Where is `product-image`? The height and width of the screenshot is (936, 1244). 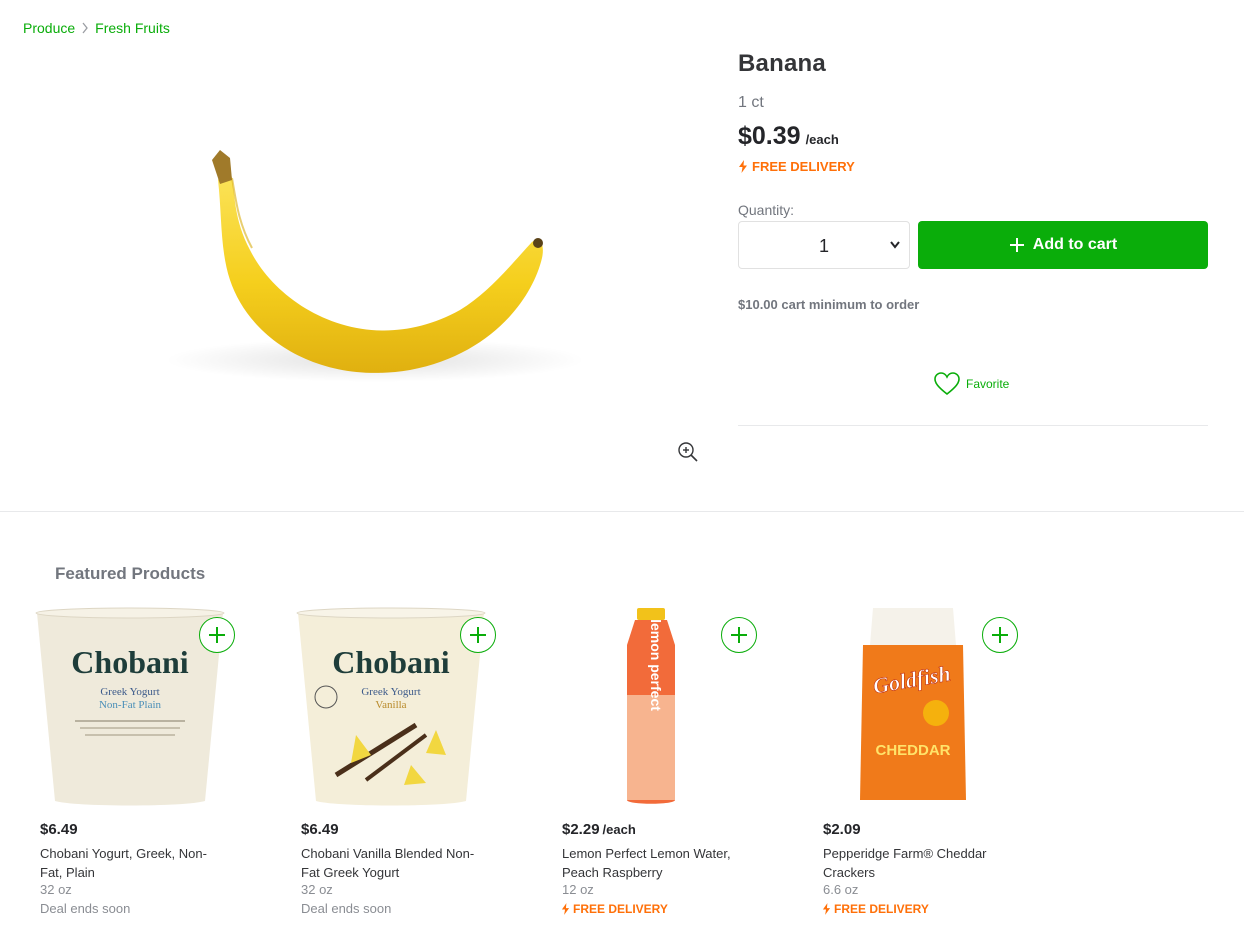 product-image is located at coordinates (375, 275).